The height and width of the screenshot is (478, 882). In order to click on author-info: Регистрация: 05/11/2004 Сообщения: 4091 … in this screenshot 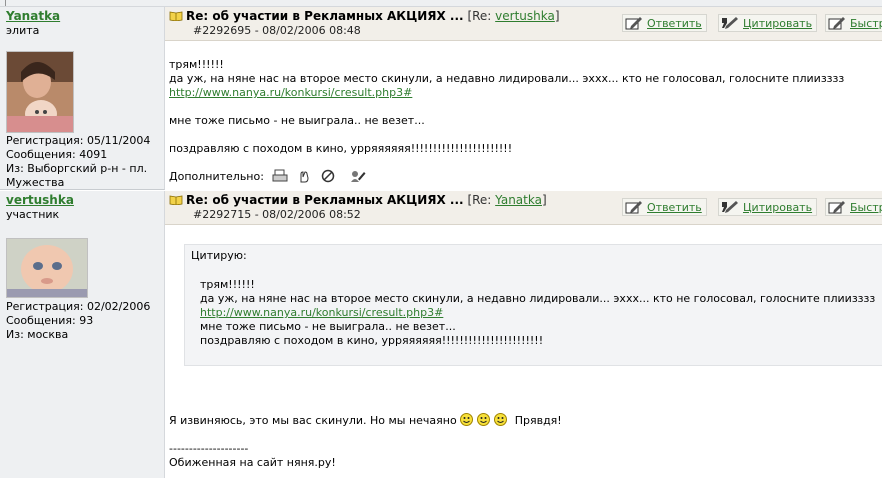, I will do `click(82, 162)`.